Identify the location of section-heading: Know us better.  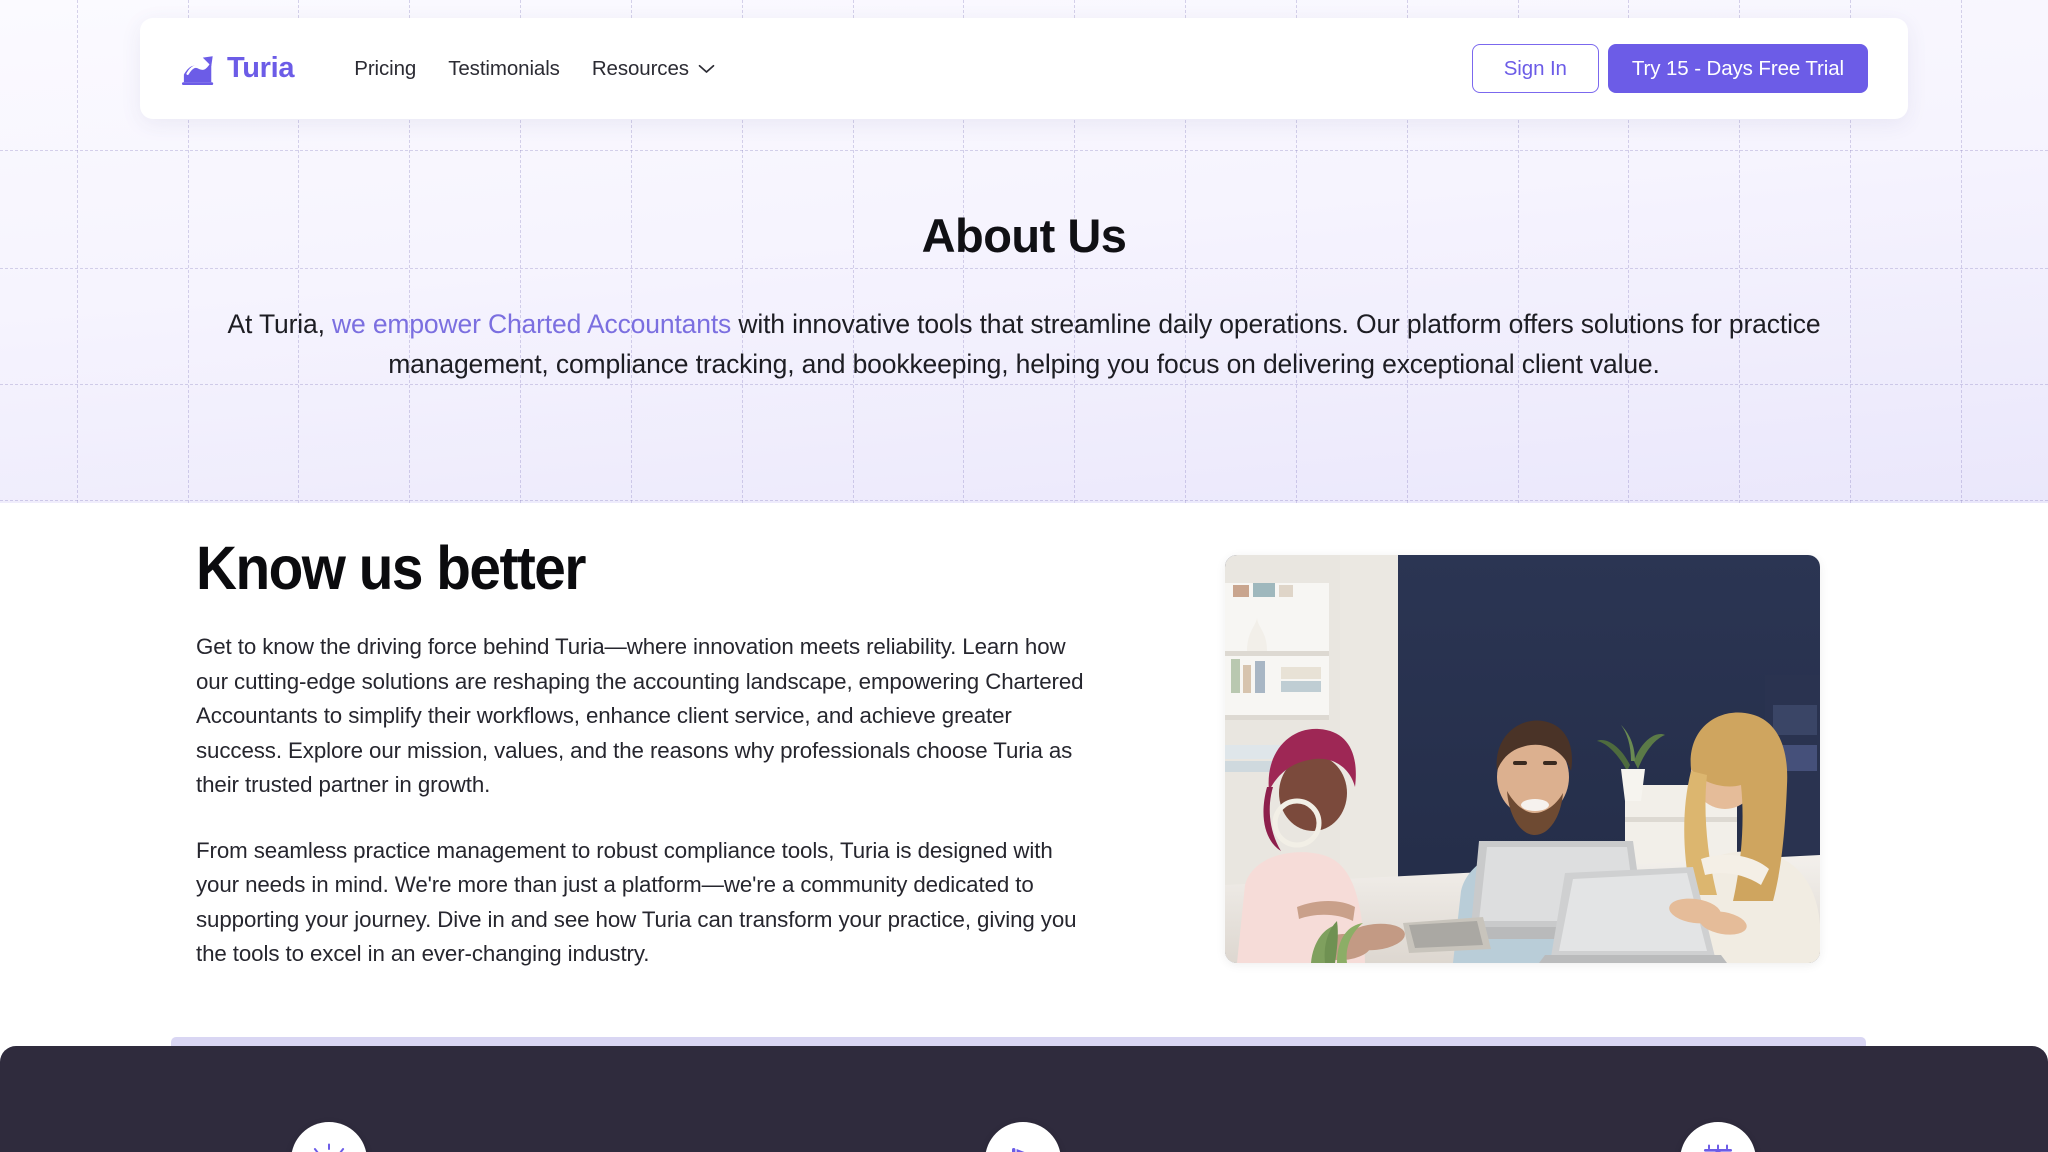
(391, 568).